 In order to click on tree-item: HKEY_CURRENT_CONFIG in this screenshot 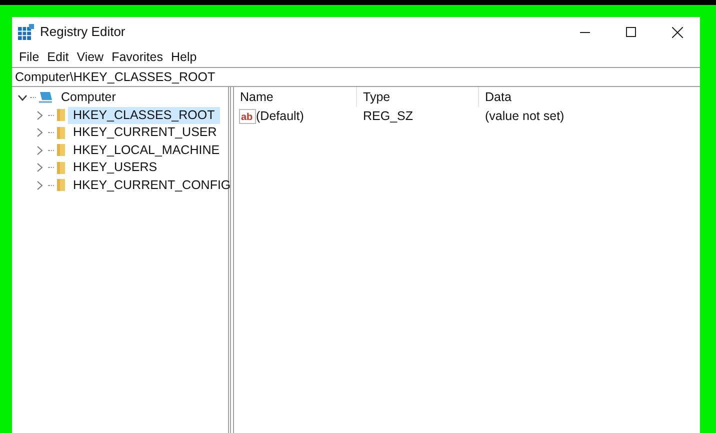, I will do `click(152, 185)`.